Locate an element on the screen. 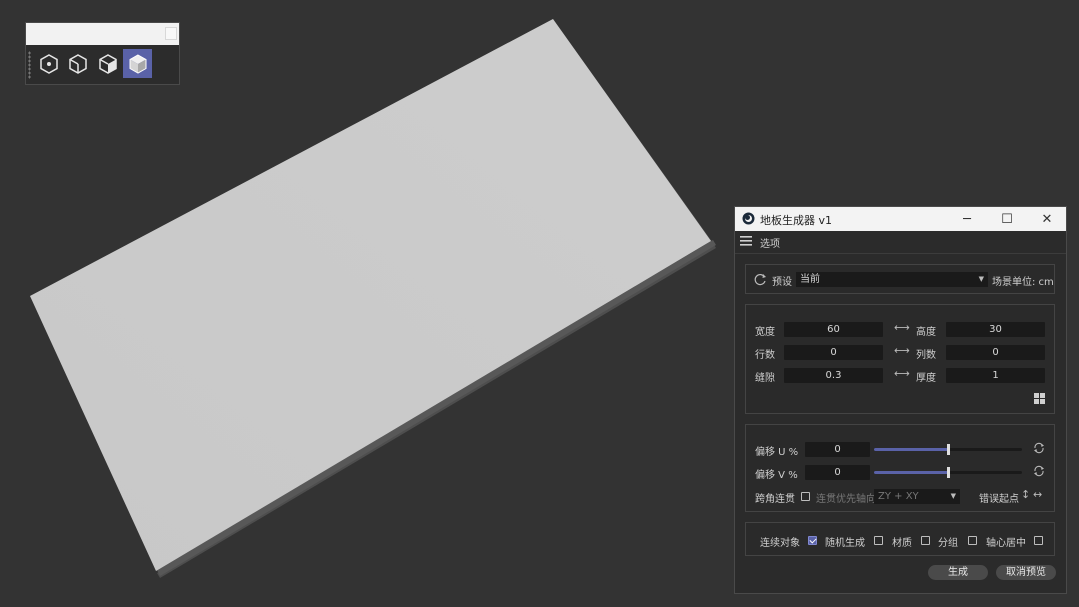  grid-icon is located at coordinates (1039, 398).